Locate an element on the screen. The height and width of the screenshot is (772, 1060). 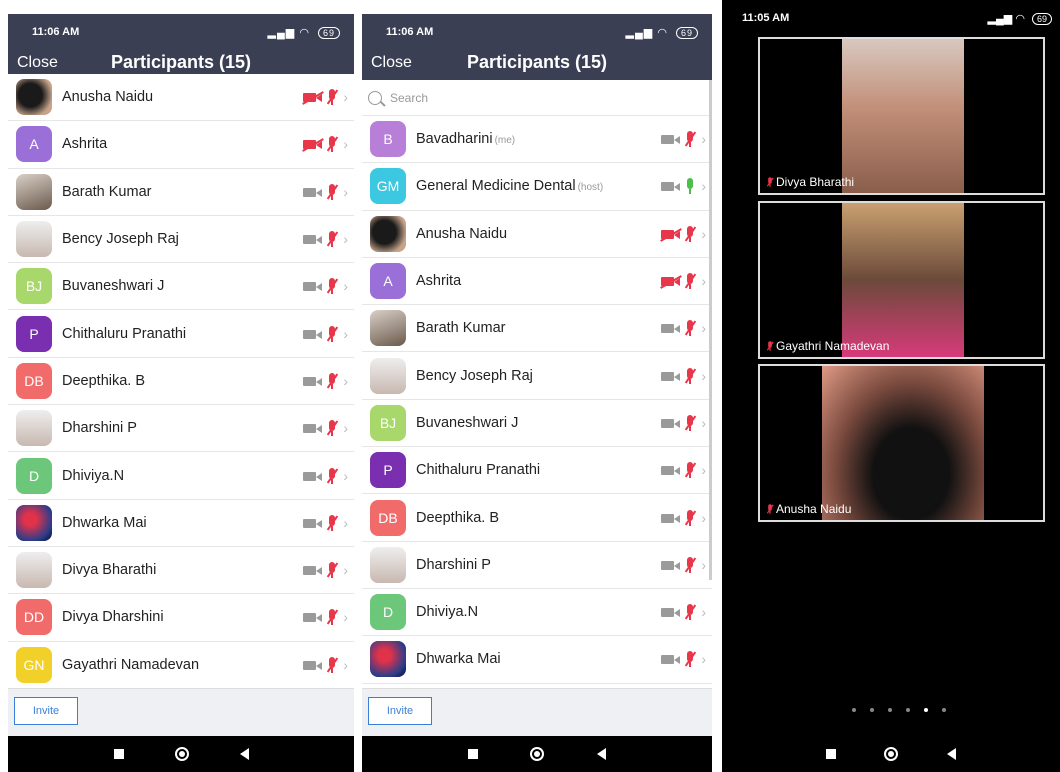
avatar: B is located at coordinates (388, 139).